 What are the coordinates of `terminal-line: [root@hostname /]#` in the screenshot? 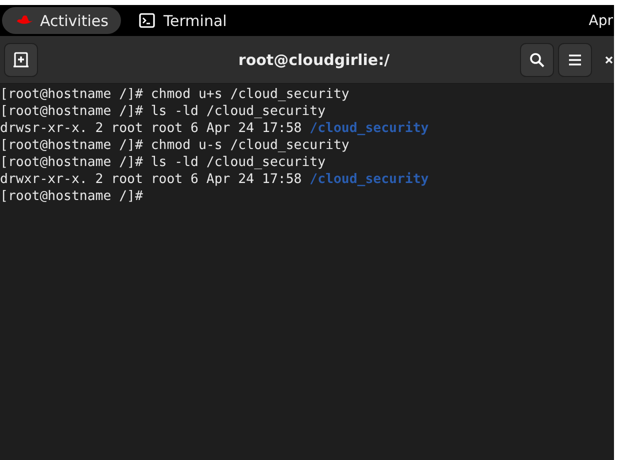 It's located at (71, 196).